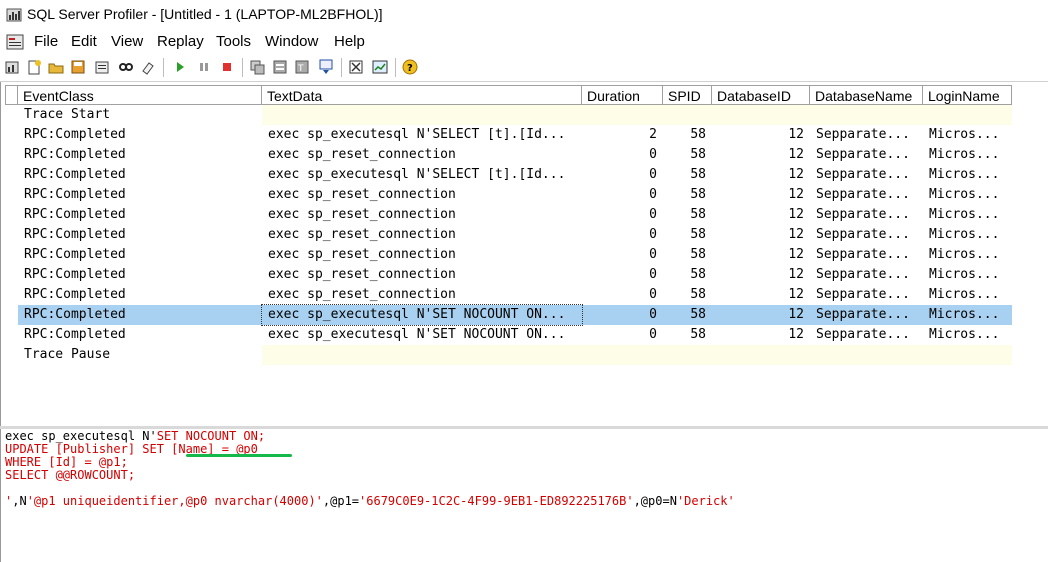 The height and width of the screenshot is (562, 1048). Describe the element at coordinates (70, 475) in the screenshot. I see `detail-line-4: SELECT @@ROWCOUNT;` at that location.